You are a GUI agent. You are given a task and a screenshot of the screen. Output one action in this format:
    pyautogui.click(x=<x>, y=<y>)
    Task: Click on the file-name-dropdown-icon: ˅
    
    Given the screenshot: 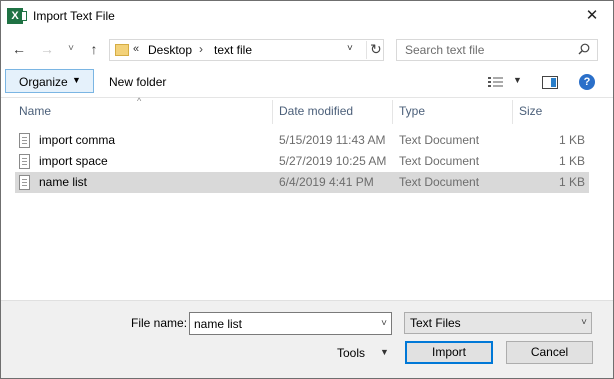 What is the action you would take?
    pyautogui.click(x=384, y=323)
    